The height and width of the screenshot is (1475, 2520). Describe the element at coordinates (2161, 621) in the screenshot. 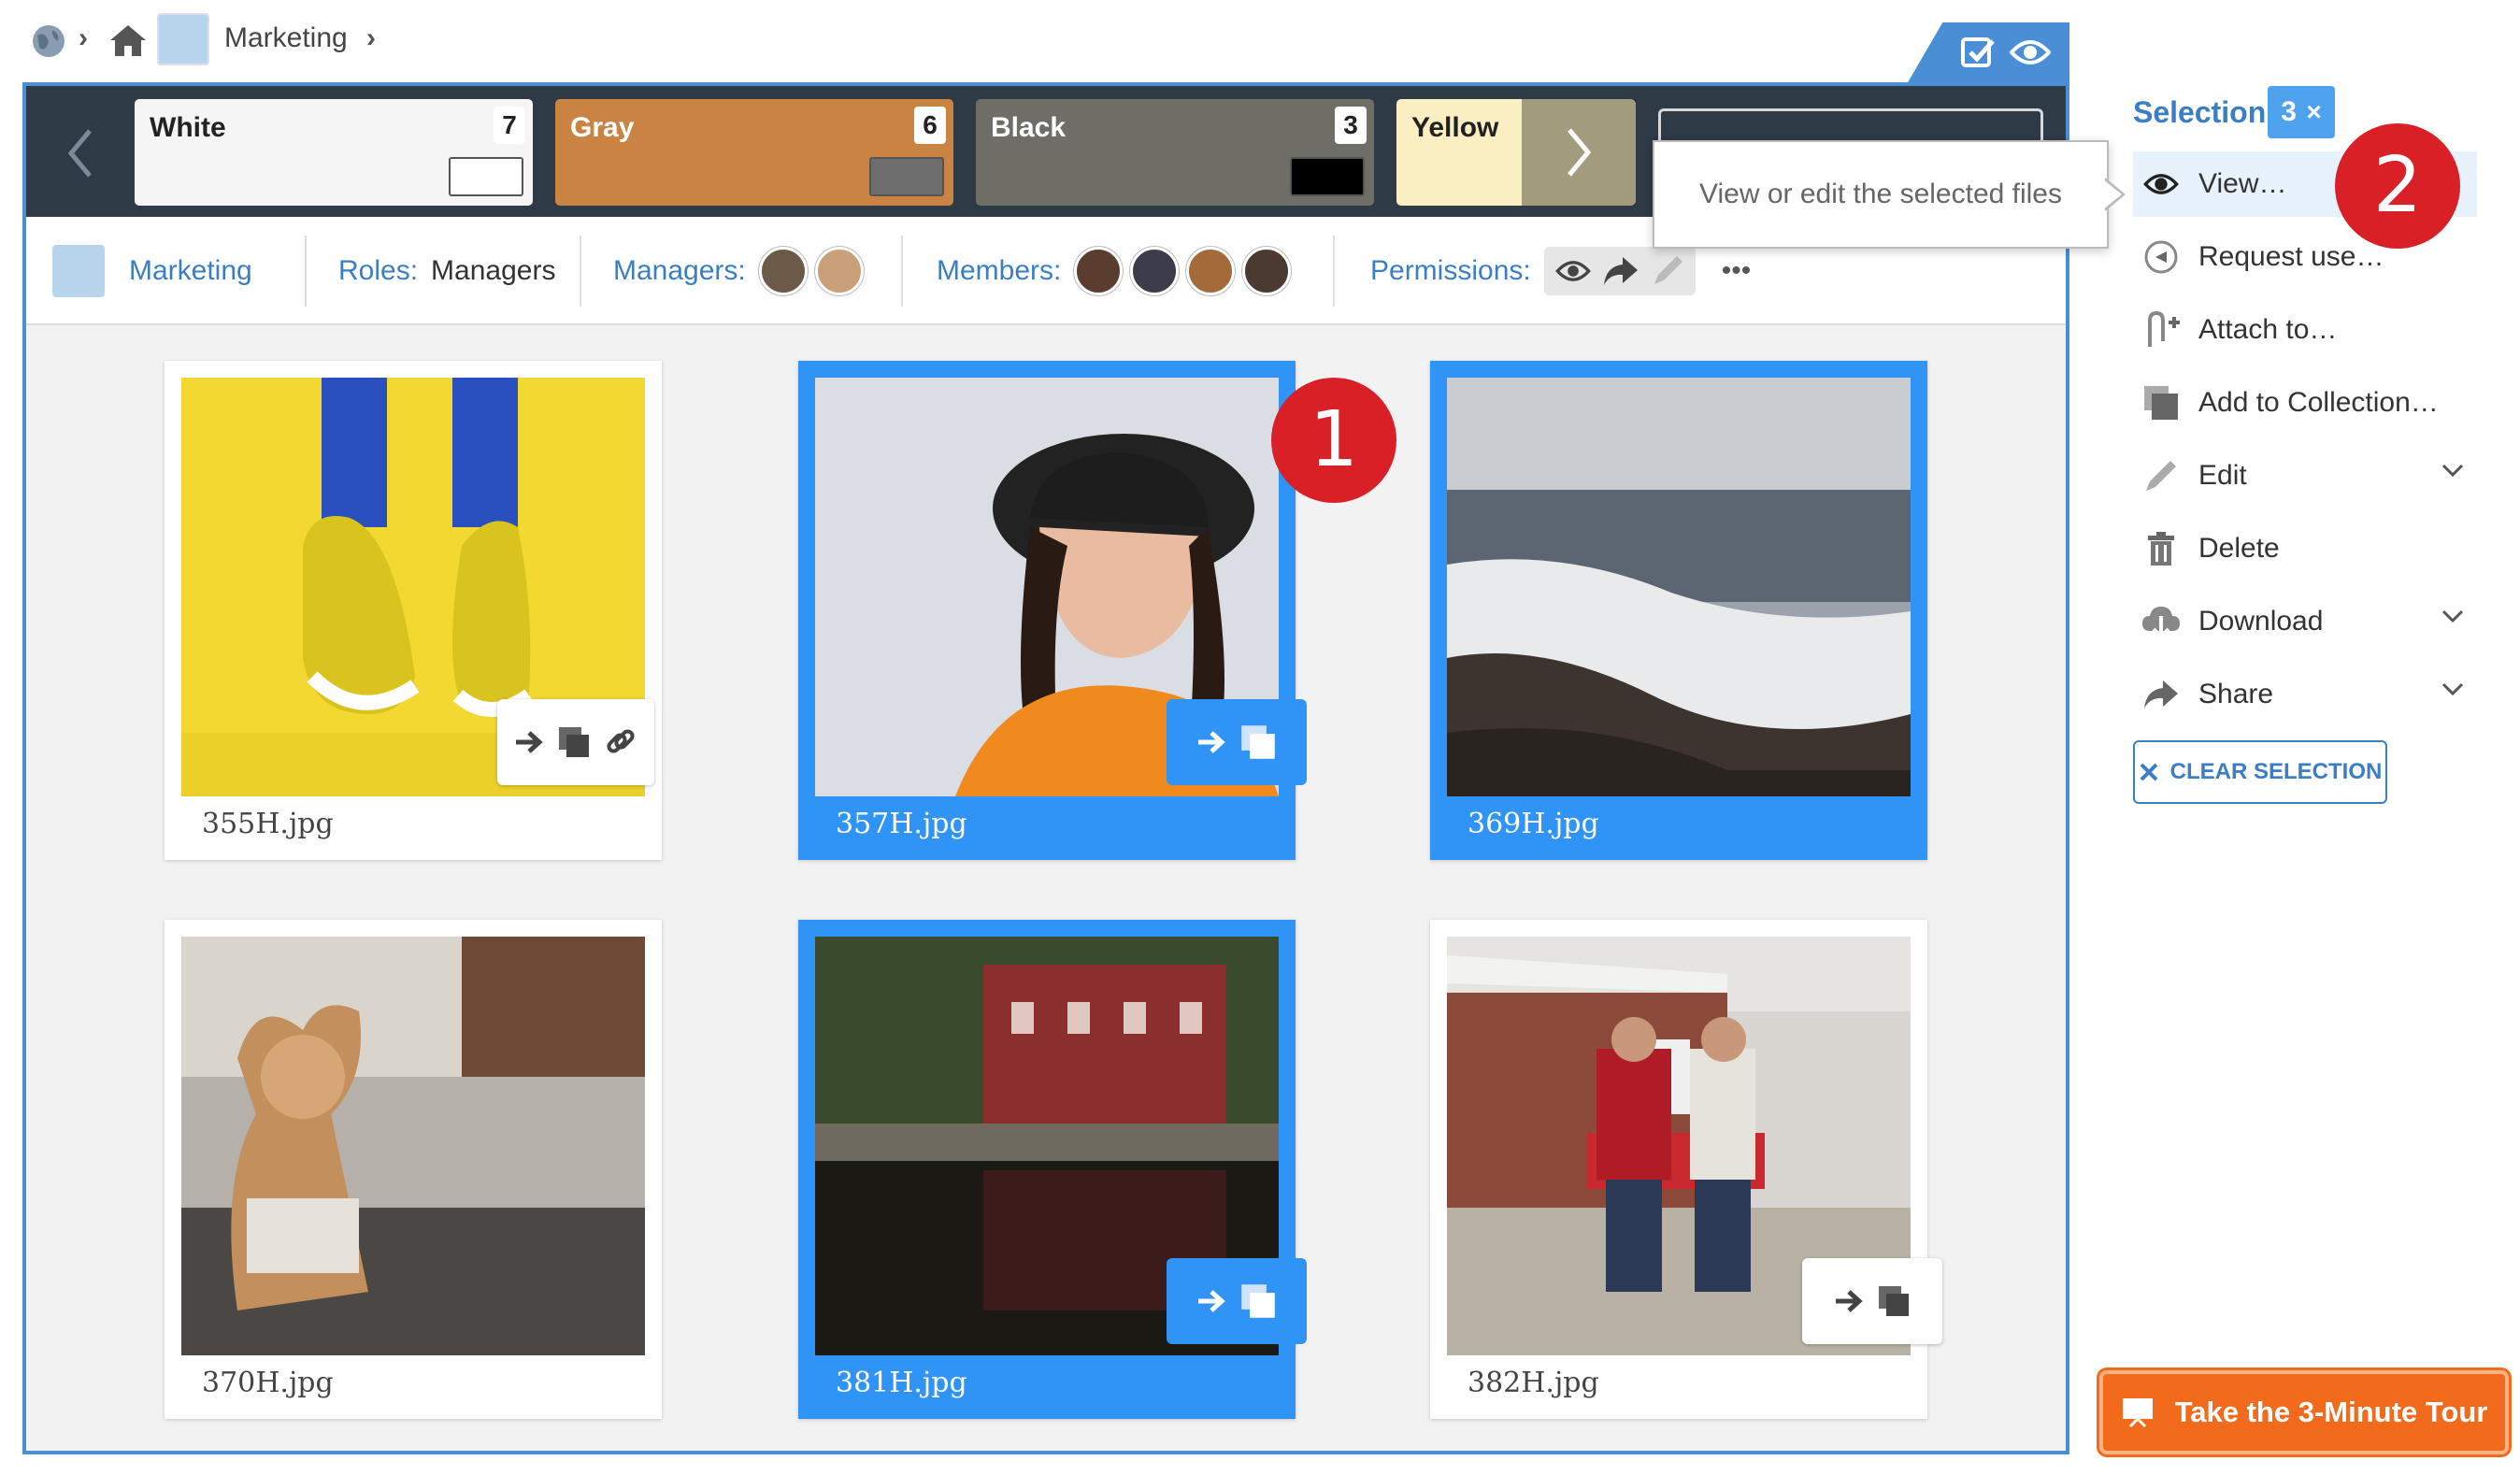

I see `cloud-download-icon` at that location.